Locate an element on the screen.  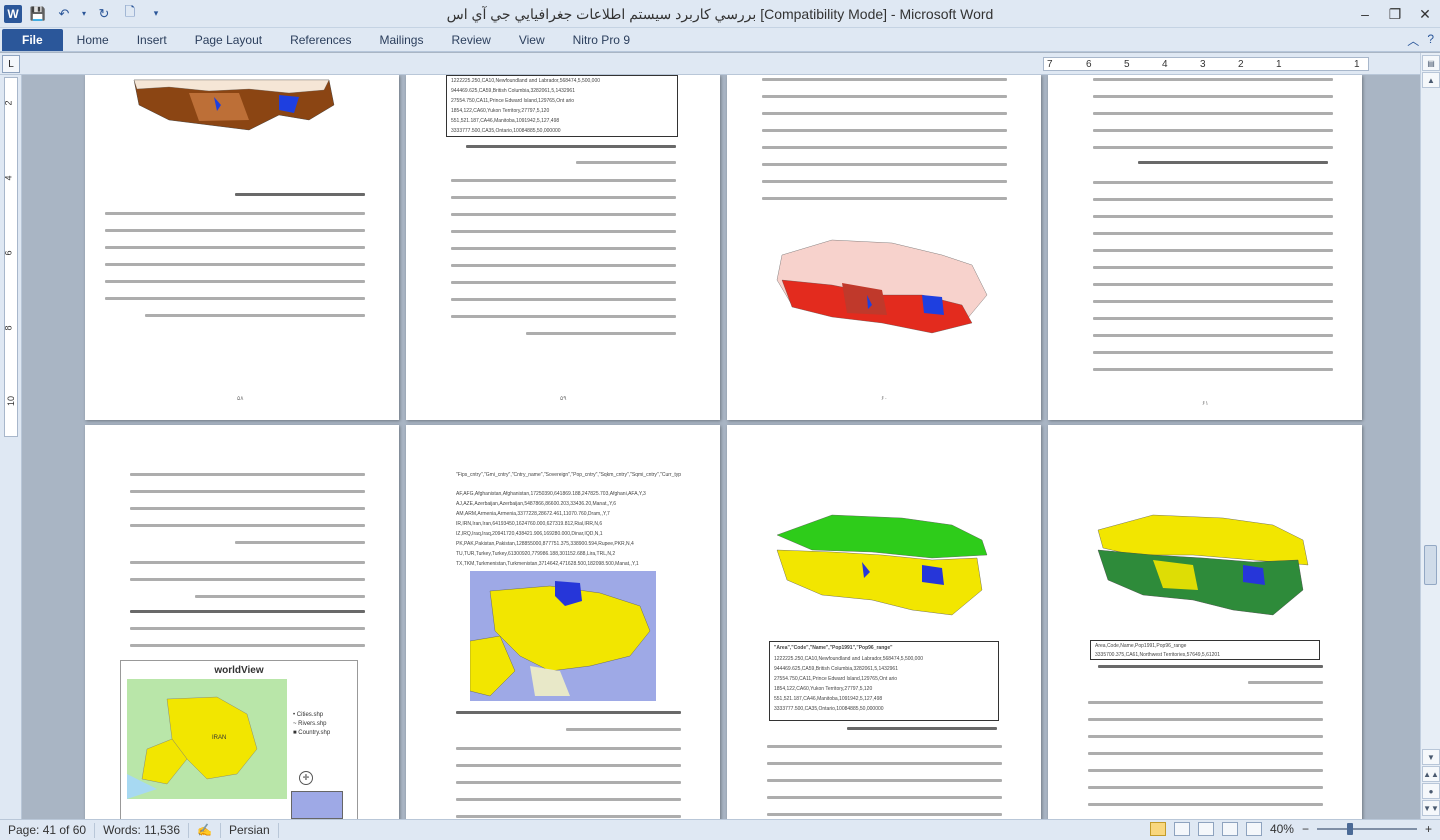
scroll-down-button: ▼ is located at coordinates (1431, 757).